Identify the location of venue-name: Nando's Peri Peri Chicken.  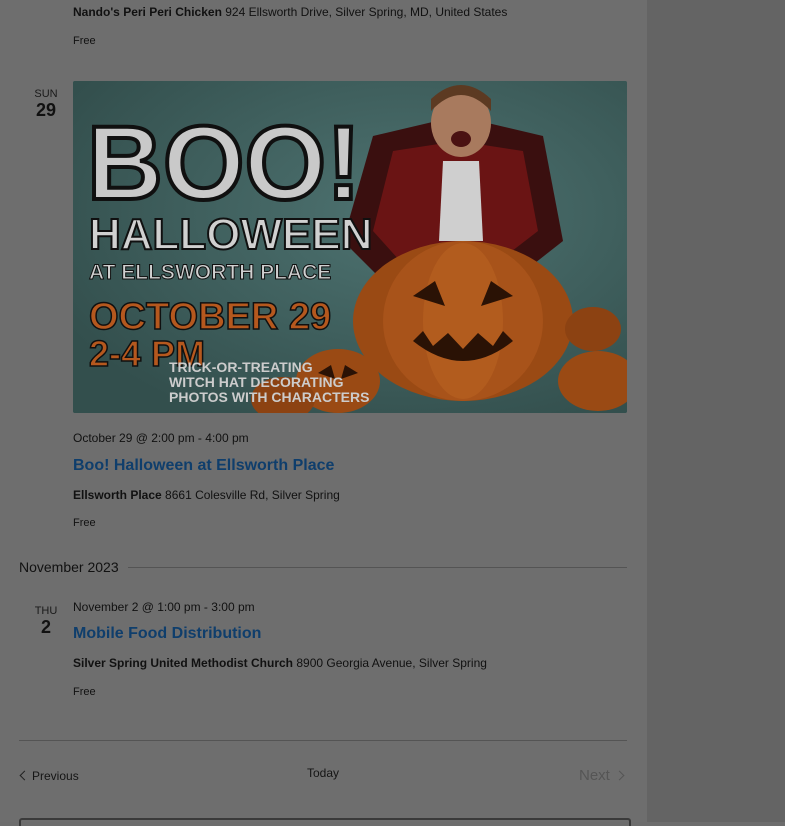
(147, 12).